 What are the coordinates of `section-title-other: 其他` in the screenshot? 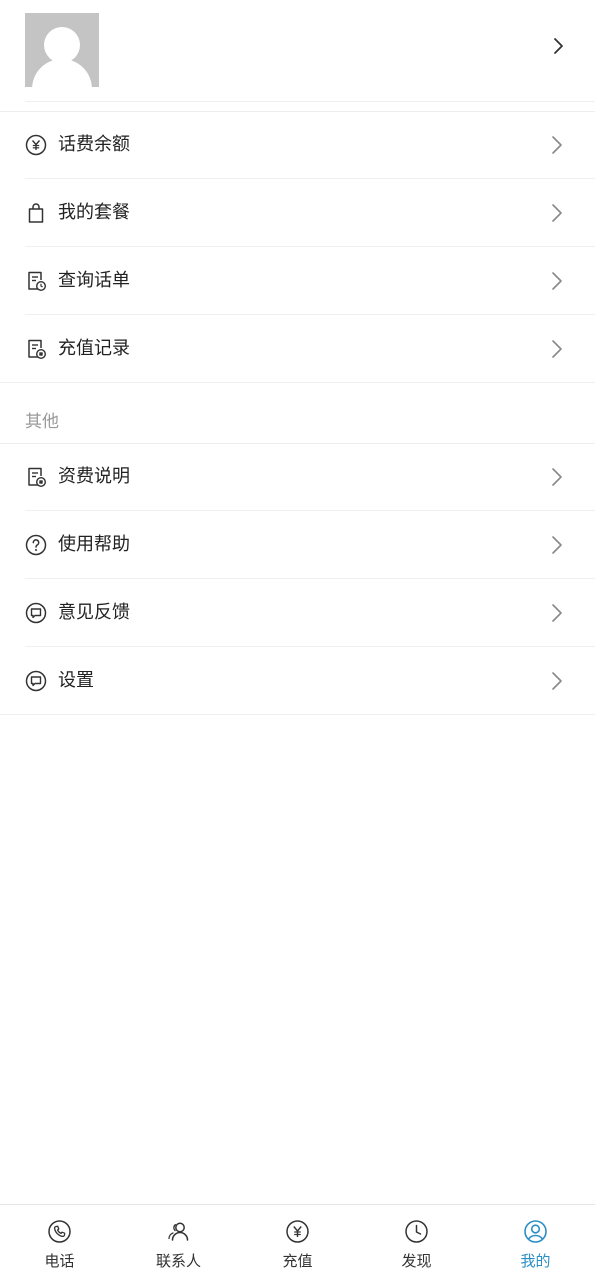 It's located at (42, 422).